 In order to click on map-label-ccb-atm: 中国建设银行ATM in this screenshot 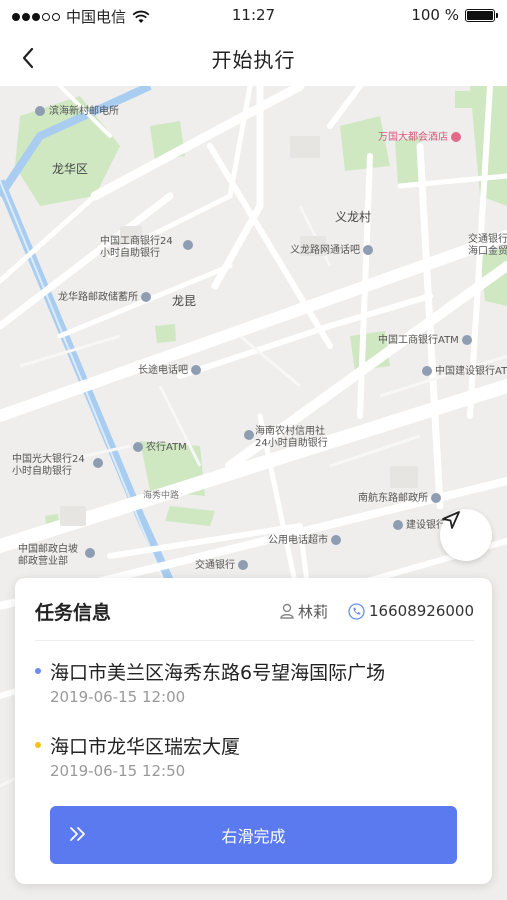, I will do `click(464, 369)`.